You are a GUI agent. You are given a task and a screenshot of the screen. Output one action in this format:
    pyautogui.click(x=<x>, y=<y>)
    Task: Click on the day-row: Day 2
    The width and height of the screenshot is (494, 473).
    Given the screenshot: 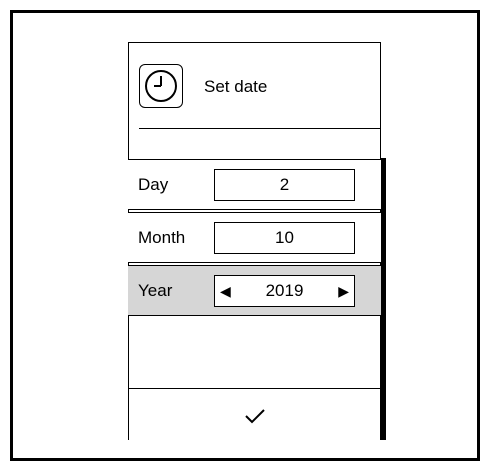 What is the action you would take?
    pyautogui.click(x=254, y=184)
    